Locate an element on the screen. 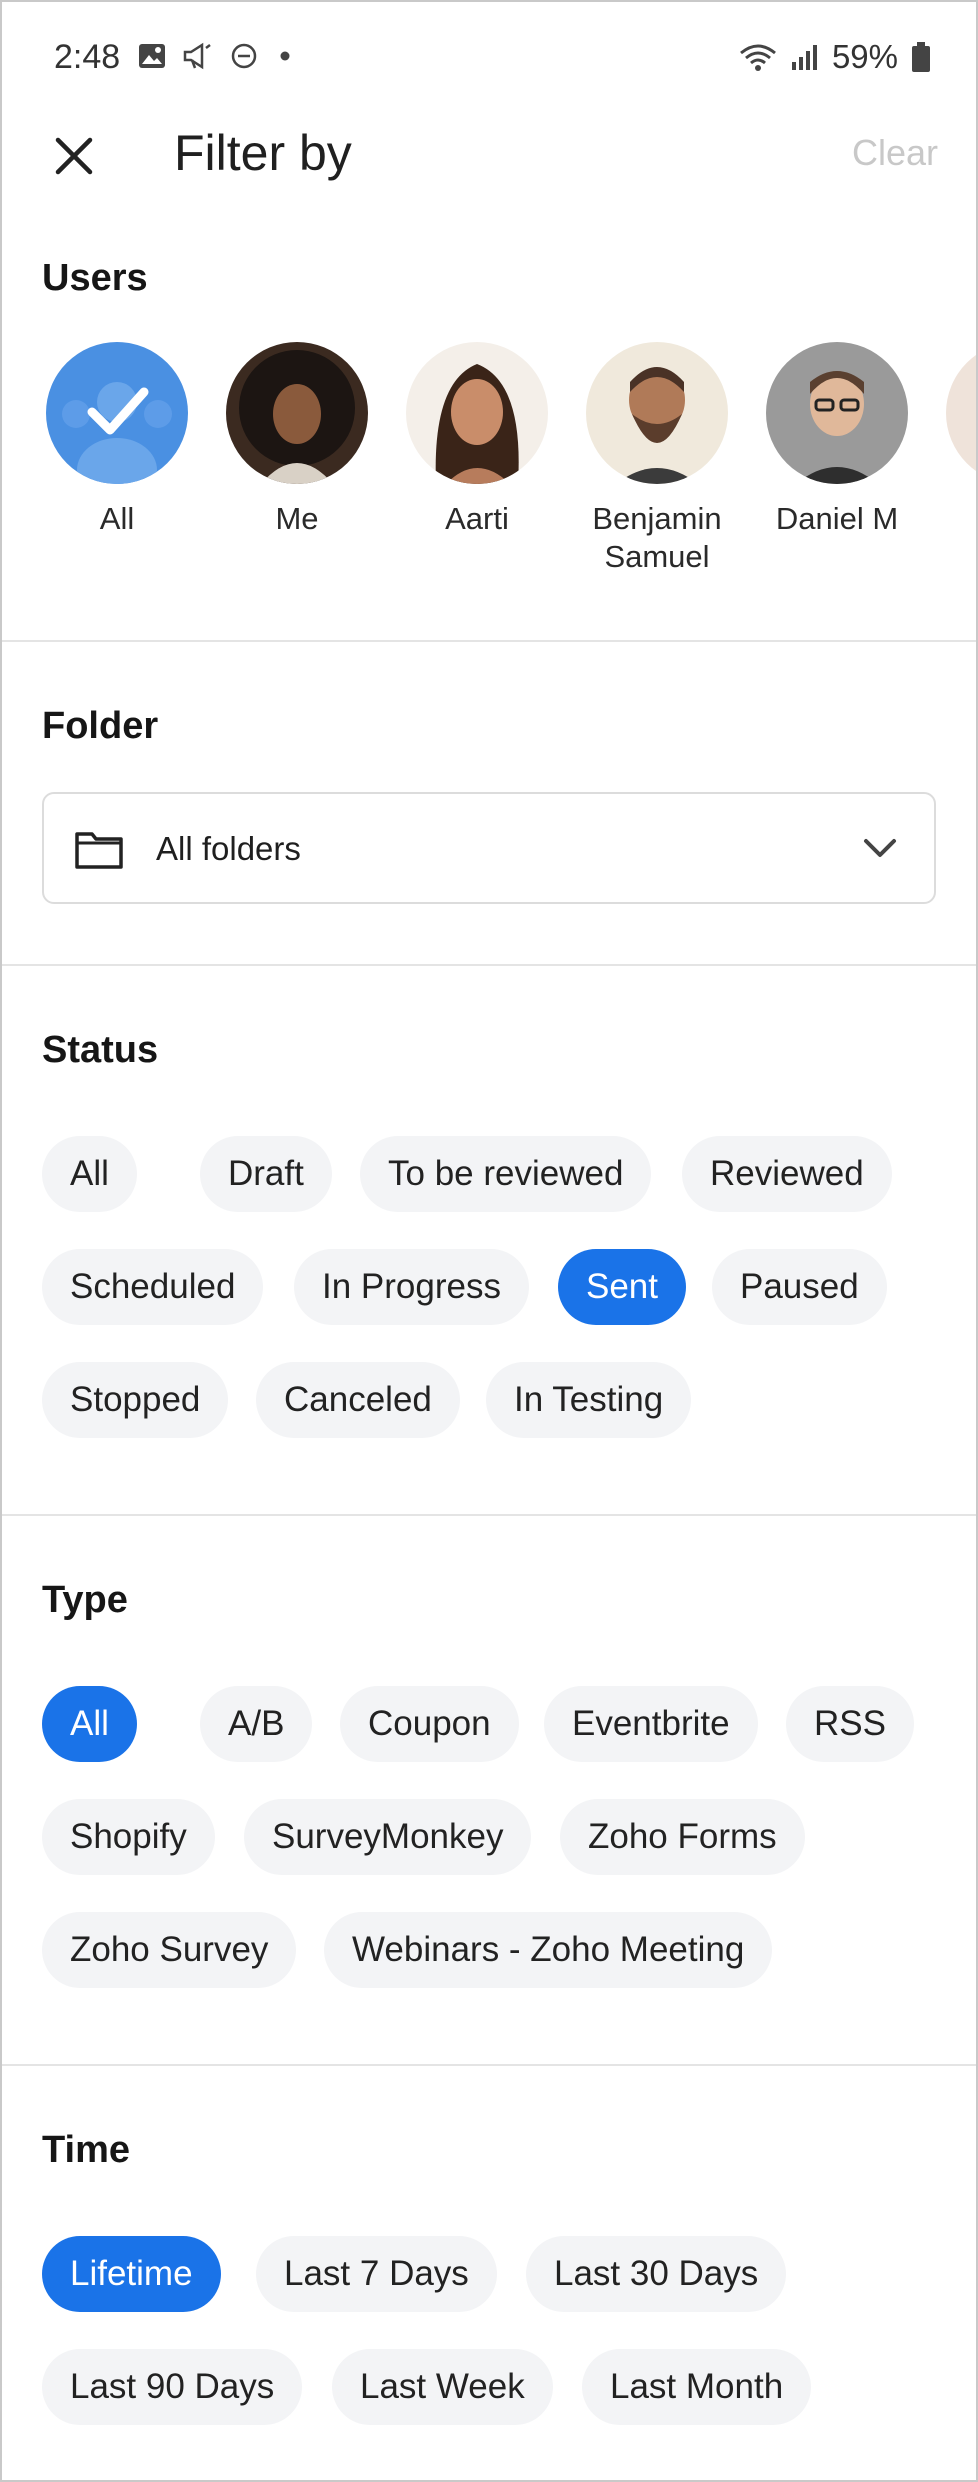 The image size is (978, 2482). close-button is located at coordinates (74, 156).